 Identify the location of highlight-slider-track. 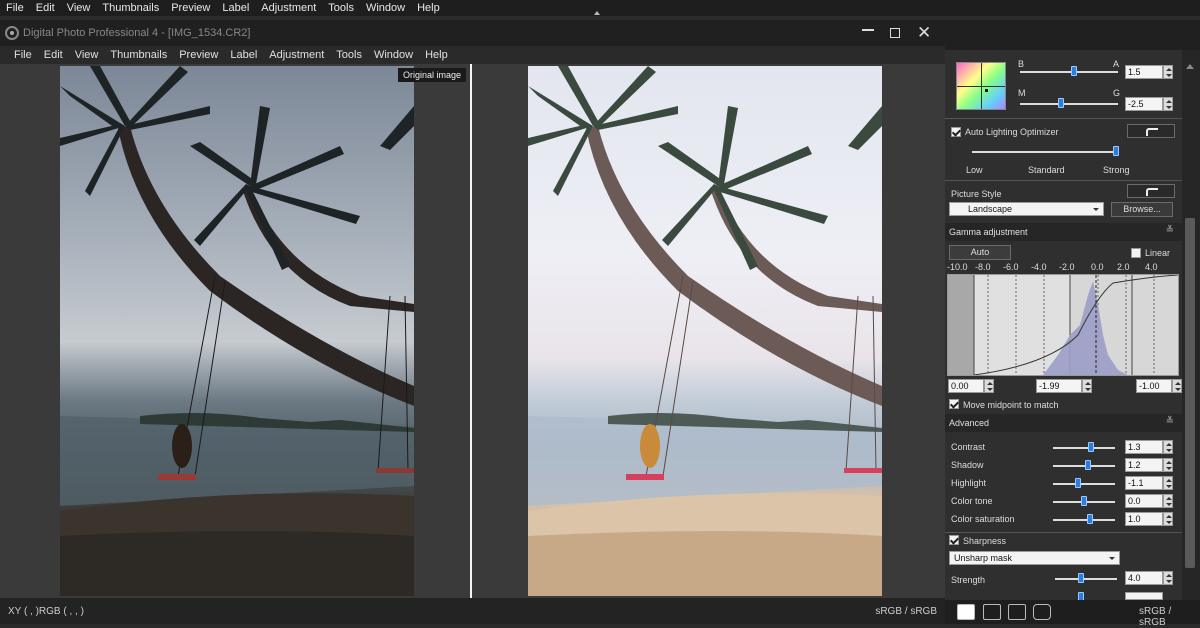
(1084, 484).